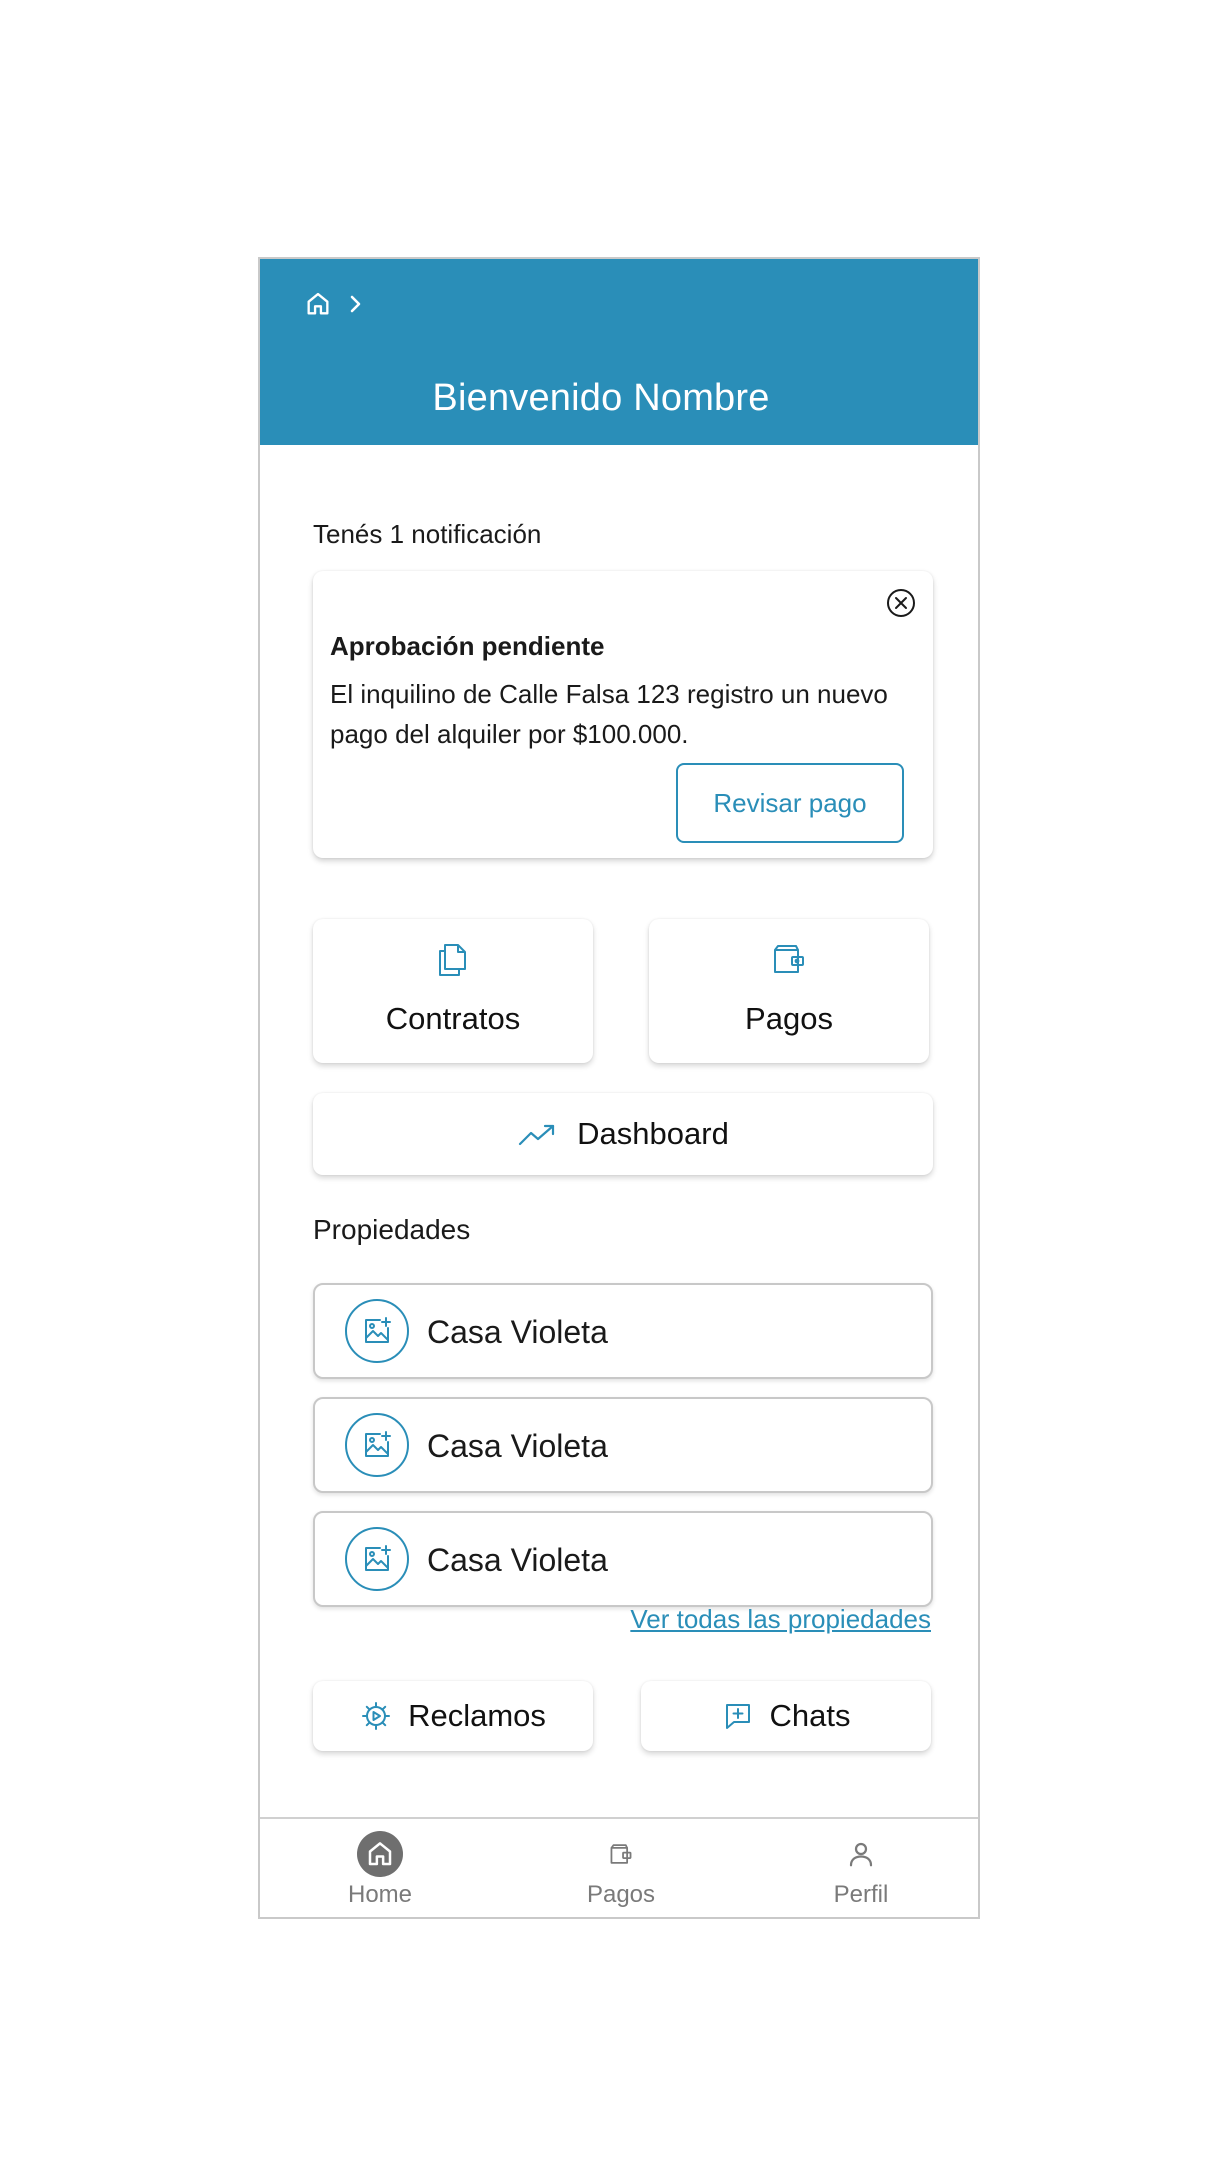 The height and width of the screenshot is (2166, 1232). Describe the element at coordinates (861, 1894) in the screenshot. I see `nav-label-perfil: Perfil` at that location.